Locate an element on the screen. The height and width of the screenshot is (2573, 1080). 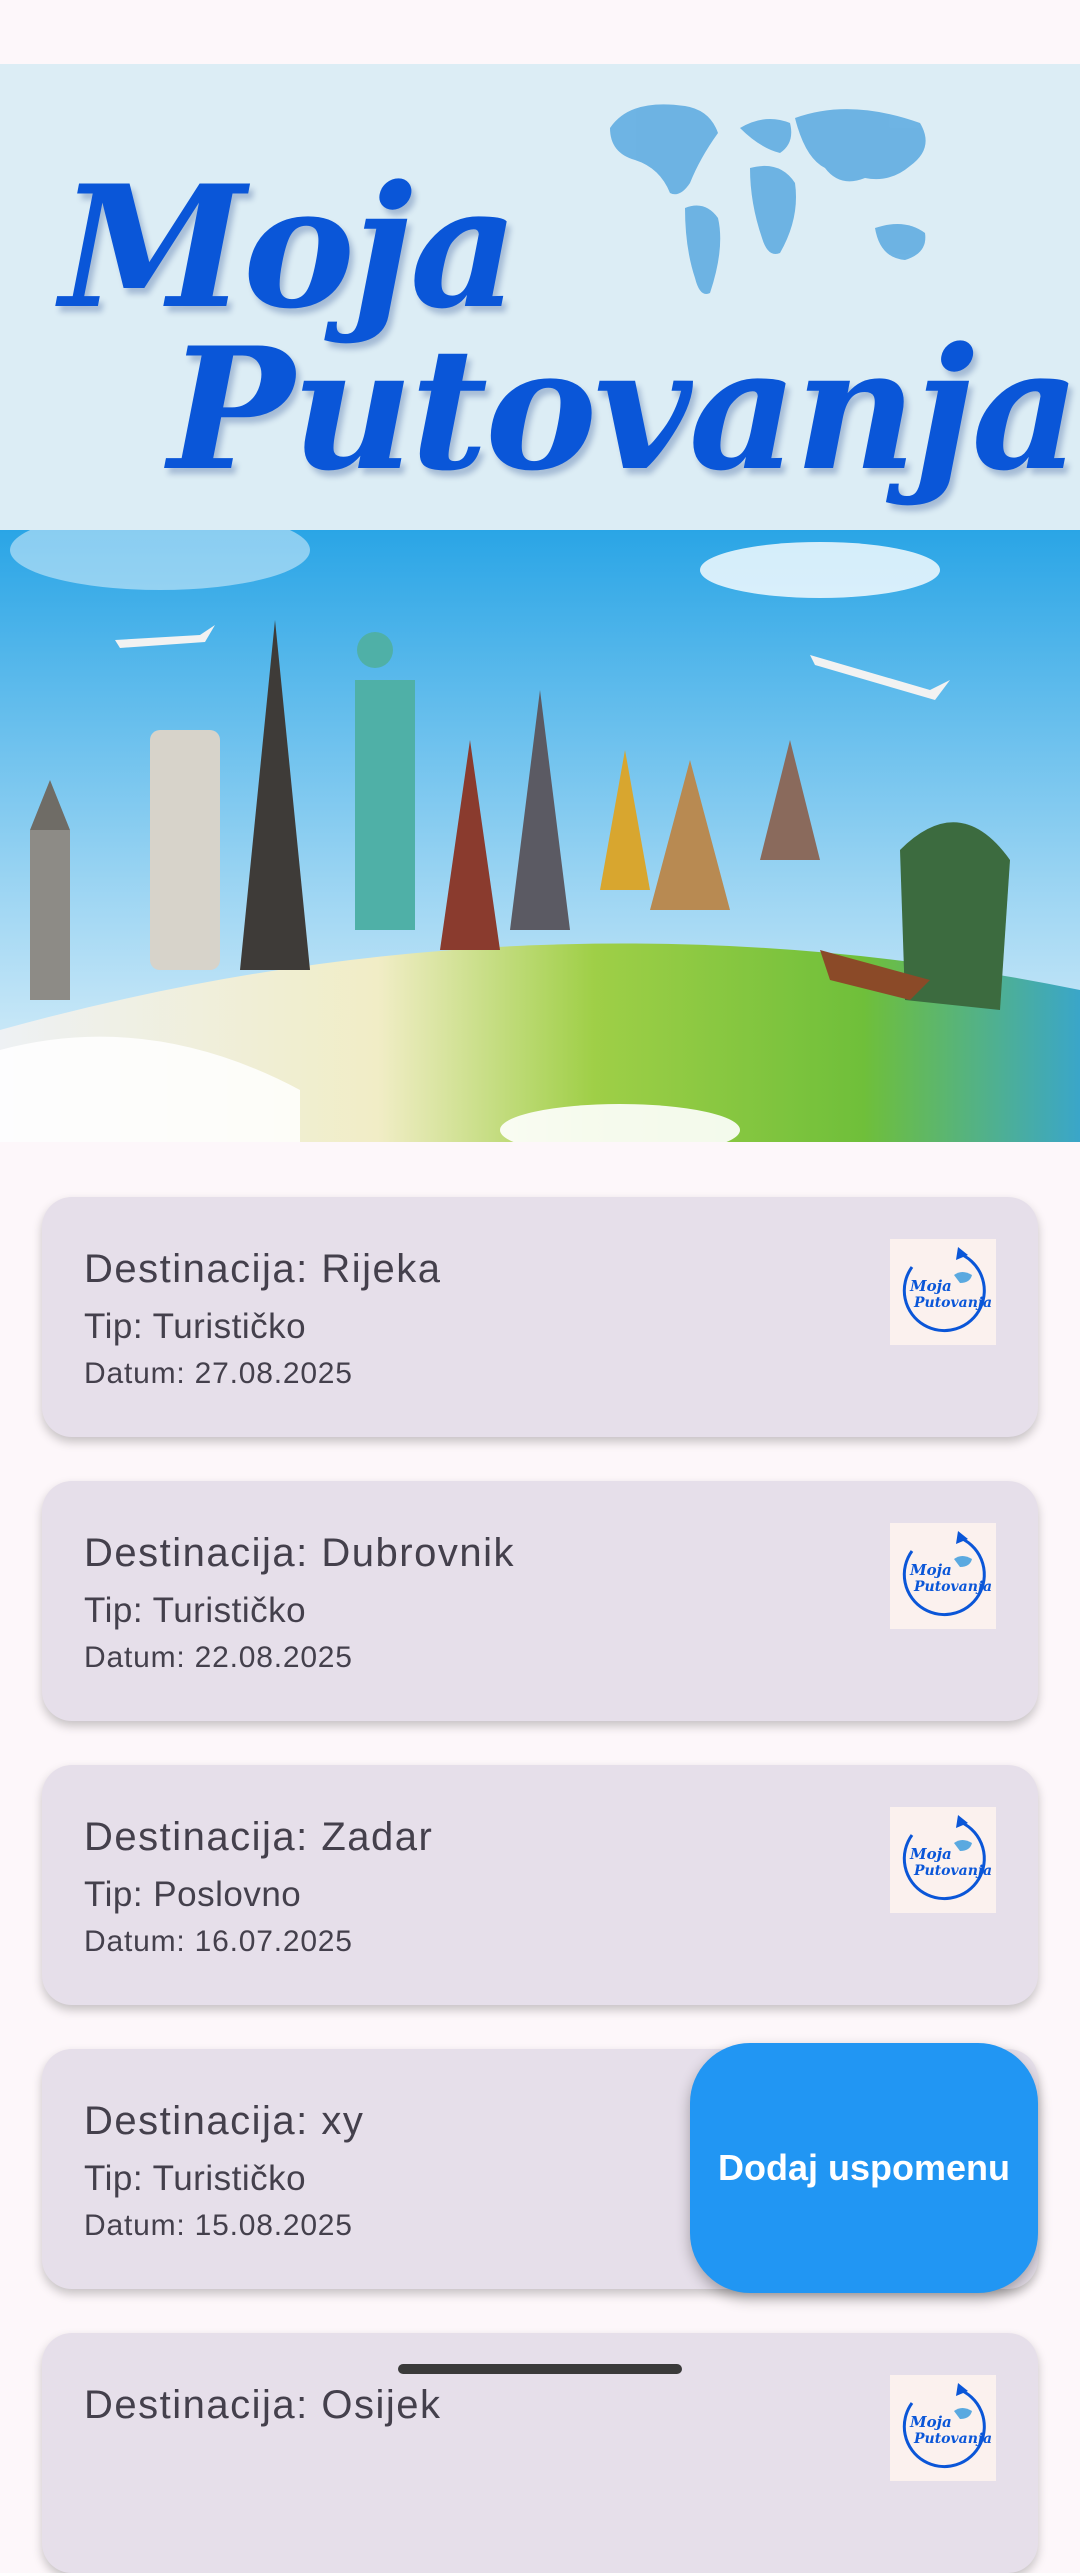
trip-date: Datum: 15.08.2025 is located at coordinates (218, 2225).